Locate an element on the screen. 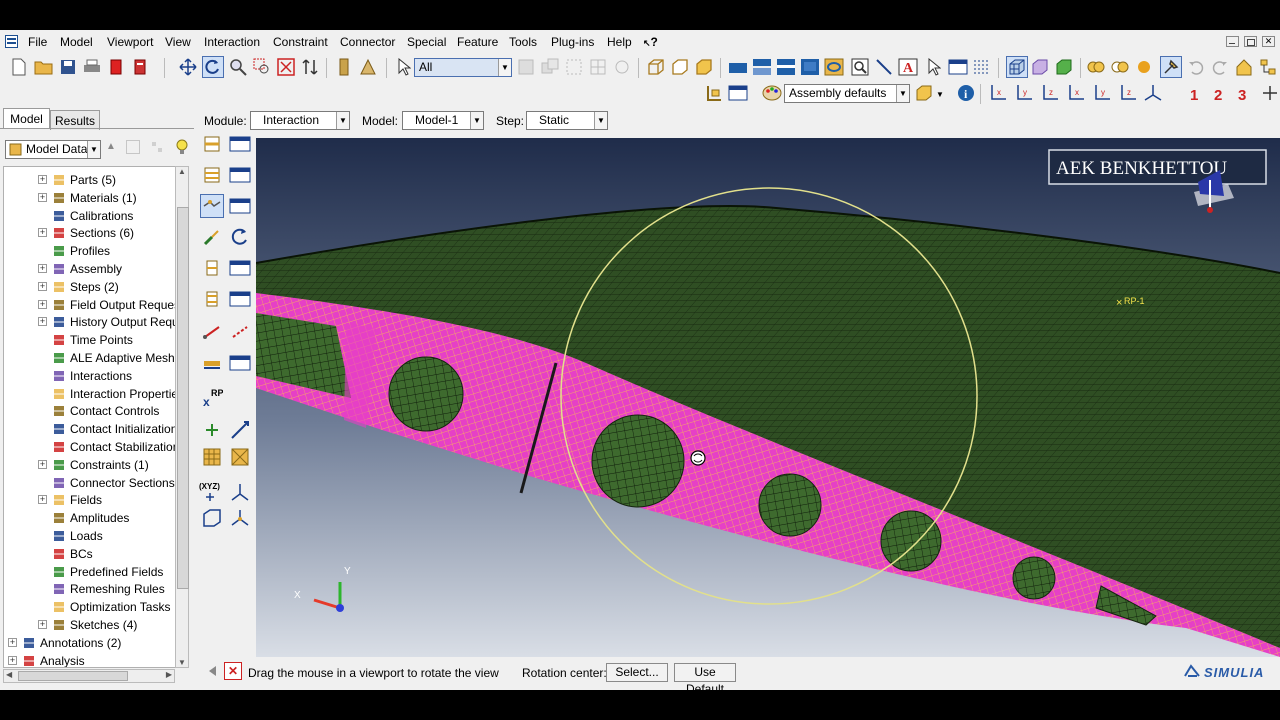 This screenshot has width=1280, height=720. csys-triad-icon is located at coordinates (240, 492).